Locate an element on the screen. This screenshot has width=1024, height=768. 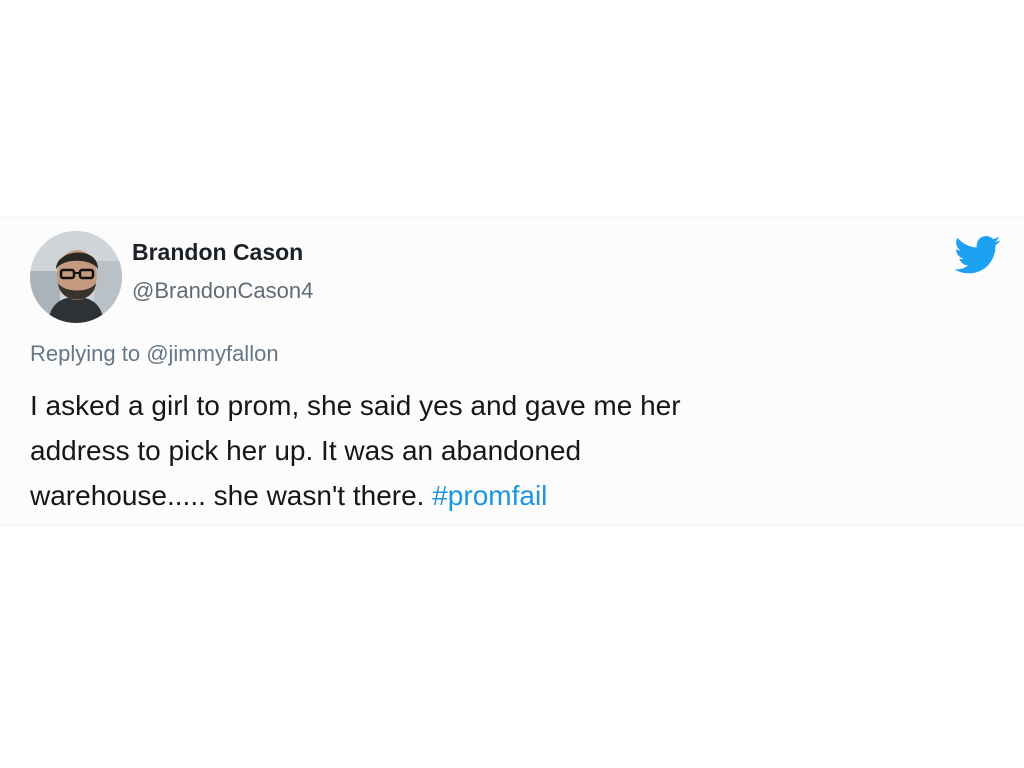
tweet-text-line-content: warehouse..... she wasn't there. is located at coordinates (227, 495).